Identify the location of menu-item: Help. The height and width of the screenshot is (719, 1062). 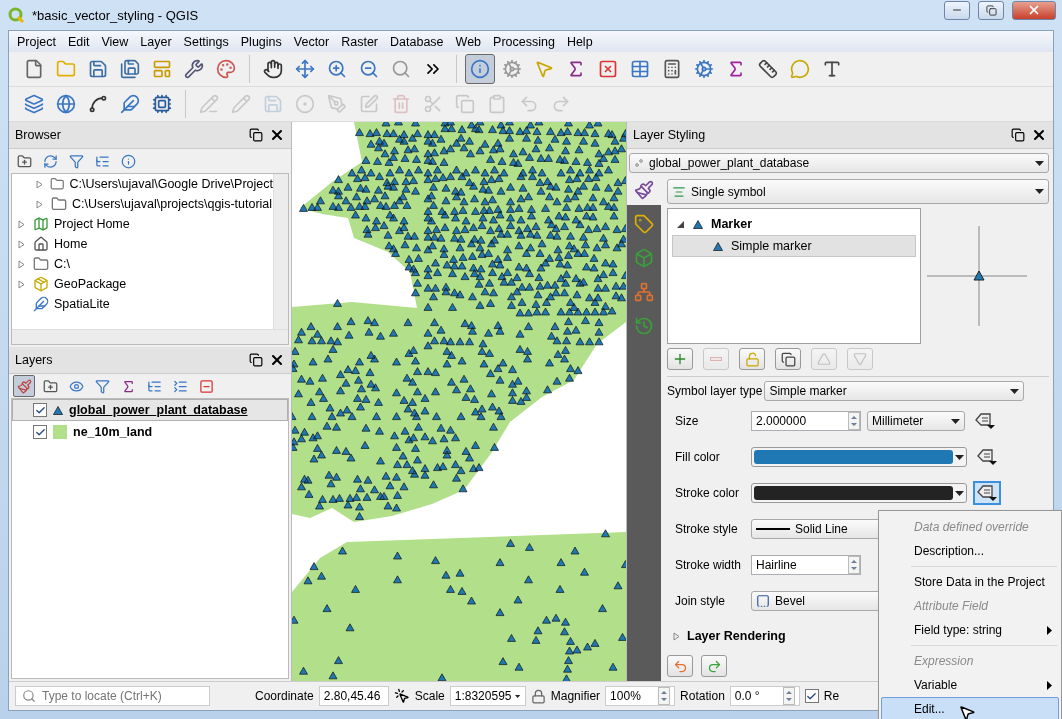
(579, 41).